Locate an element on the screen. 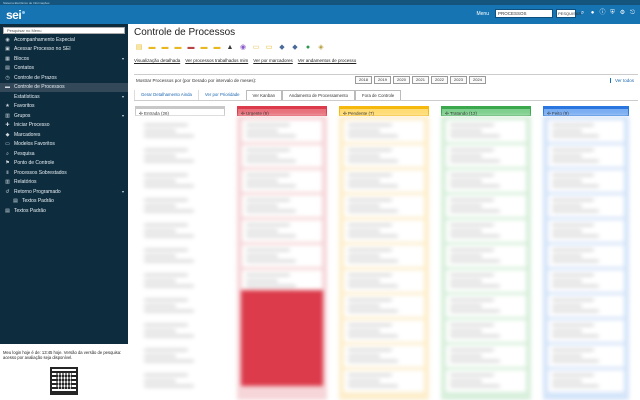 Image resolution: width=640 pixels, height=400 pixels. folder-check-icon: ▬ is located at coordinates (217, 47).